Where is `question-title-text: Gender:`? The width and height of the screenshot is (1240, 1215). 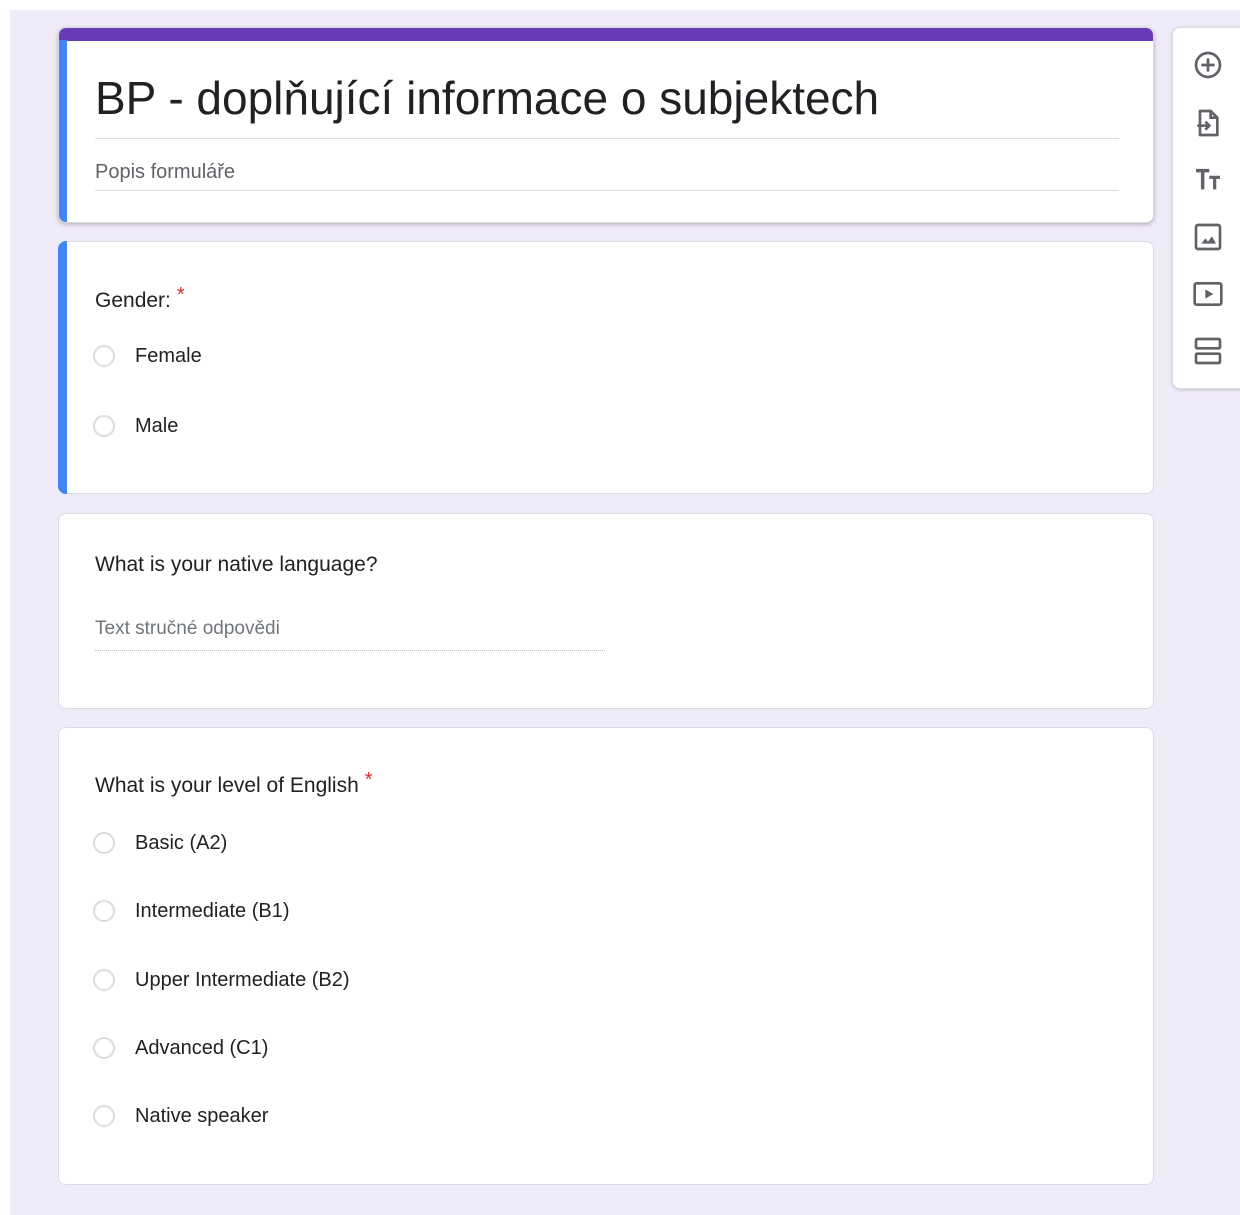 question-title-text: Gender: is located at coordinates (133, 300).